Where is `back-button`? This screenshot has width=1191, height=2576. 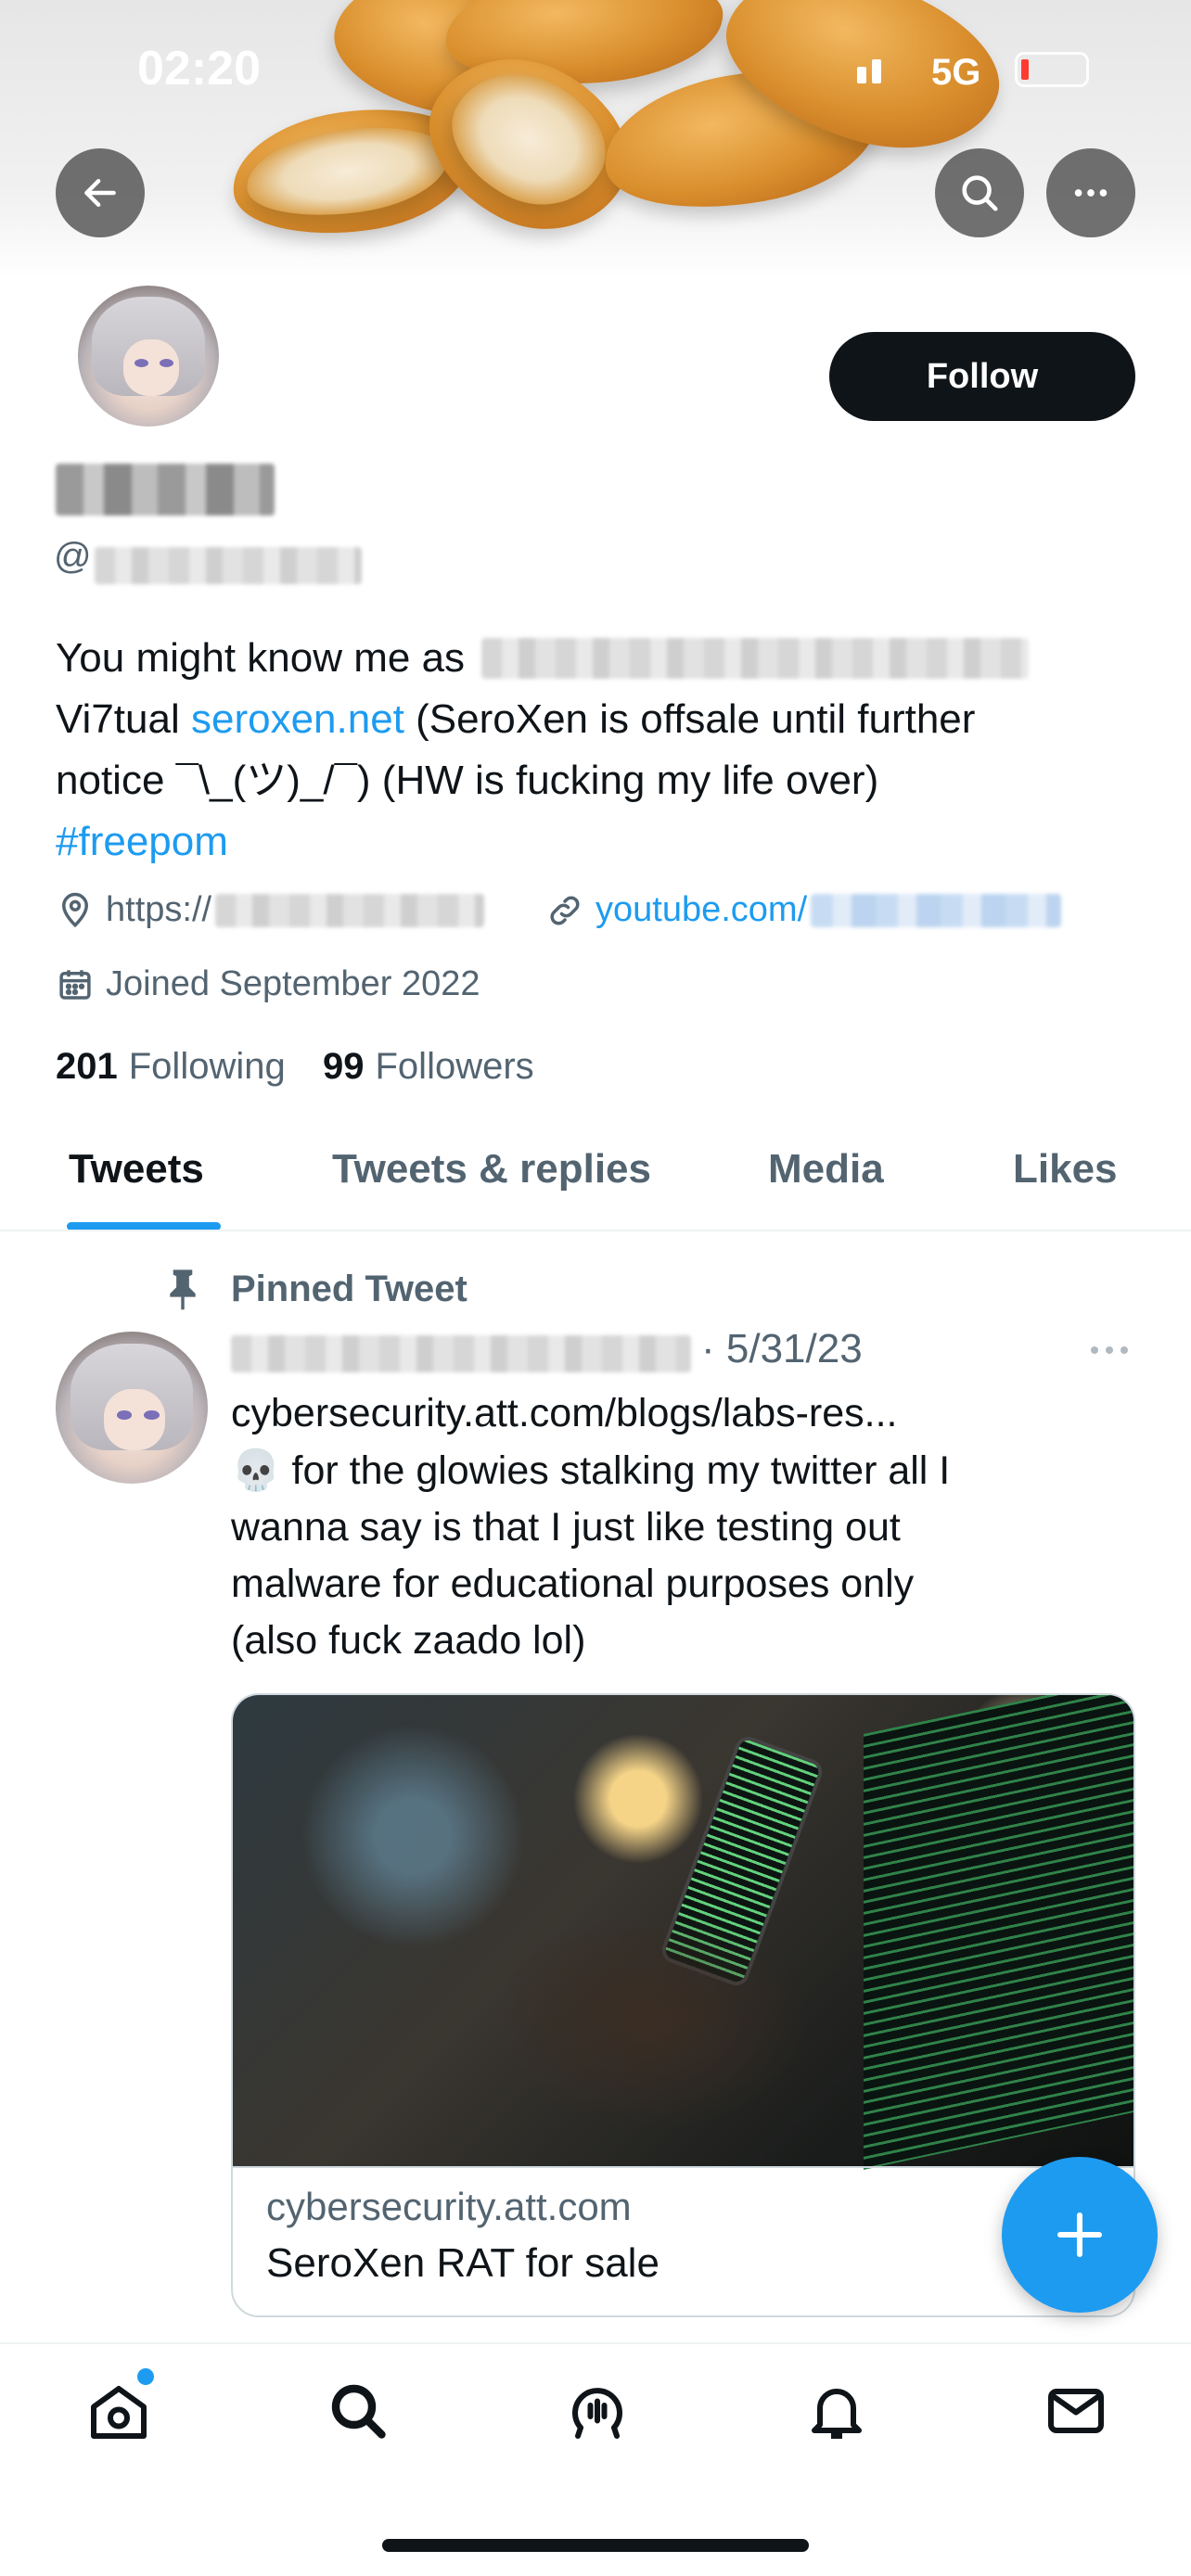
back-button is located at coordinates (100, 192).